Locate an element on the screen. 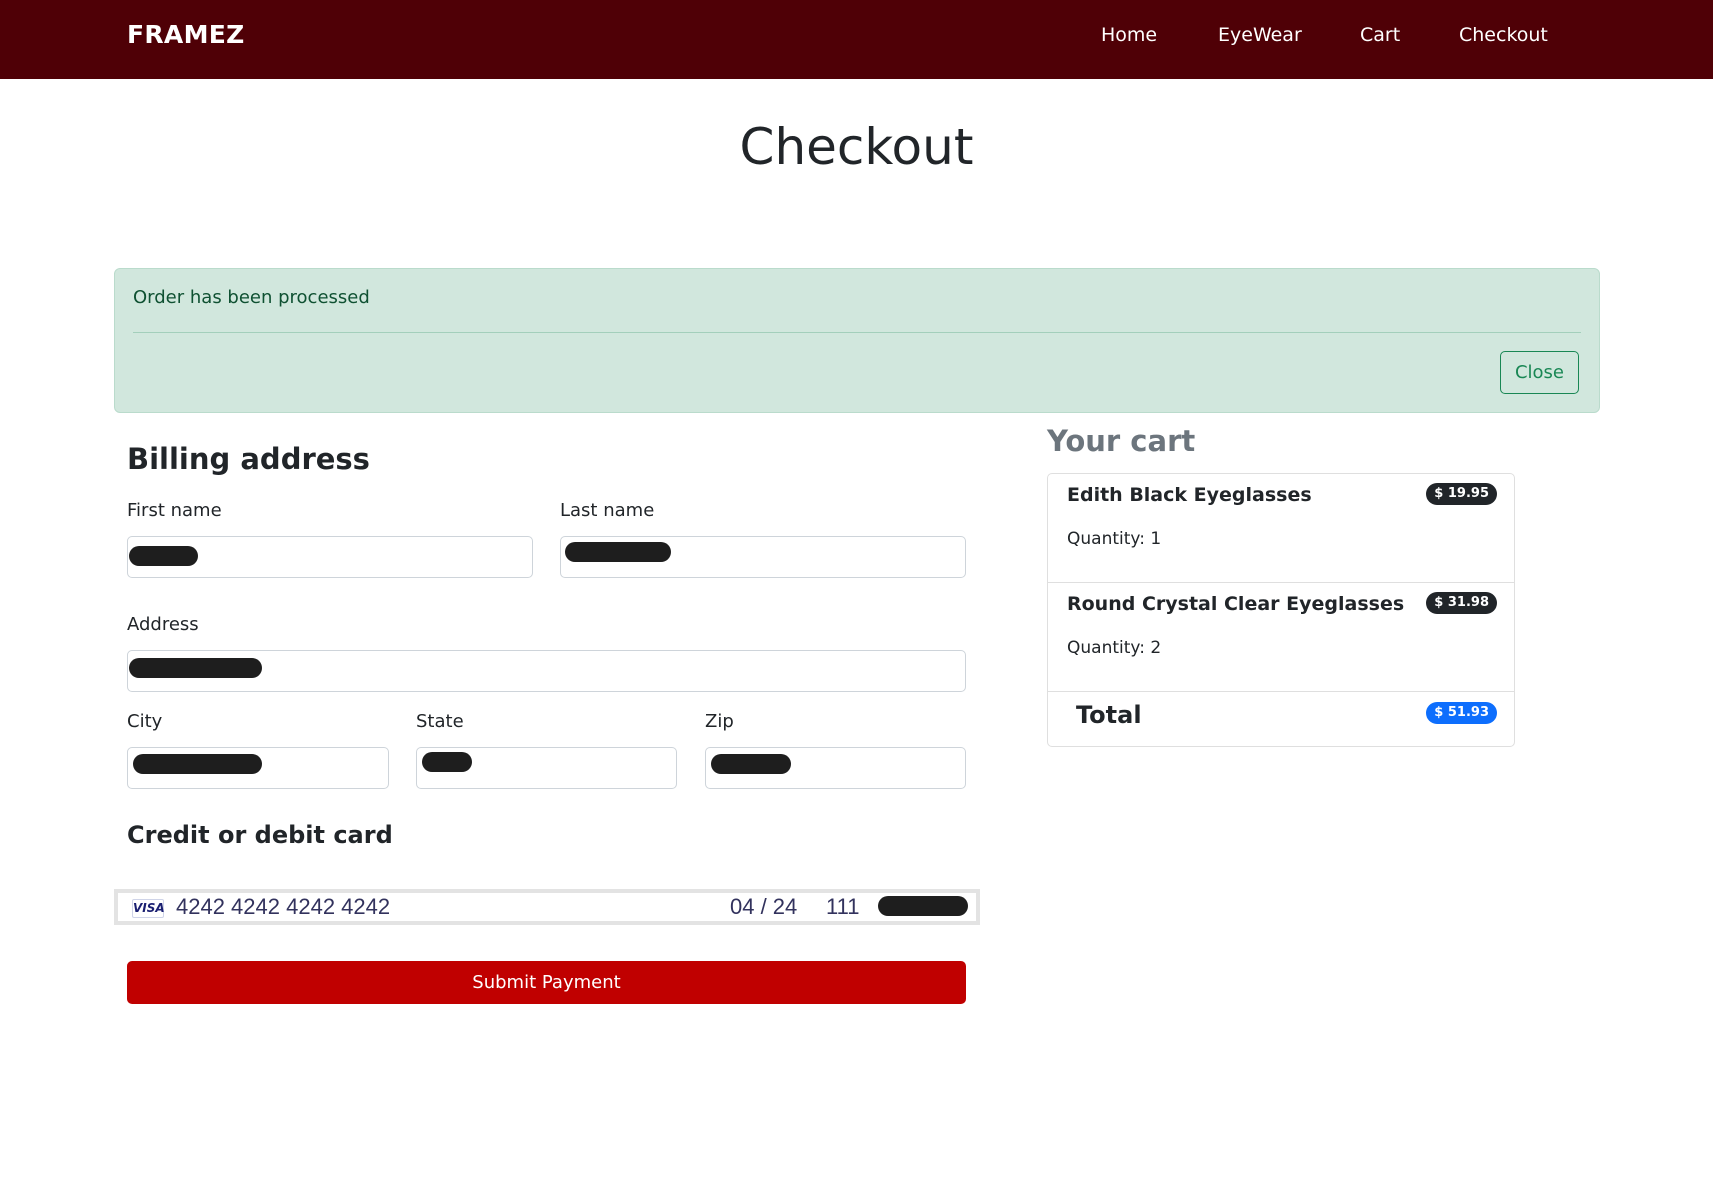 The height and width of the screenshot is (1194, 1713). price-badge: $ 19.95 is located at coordinates (1461, 494).